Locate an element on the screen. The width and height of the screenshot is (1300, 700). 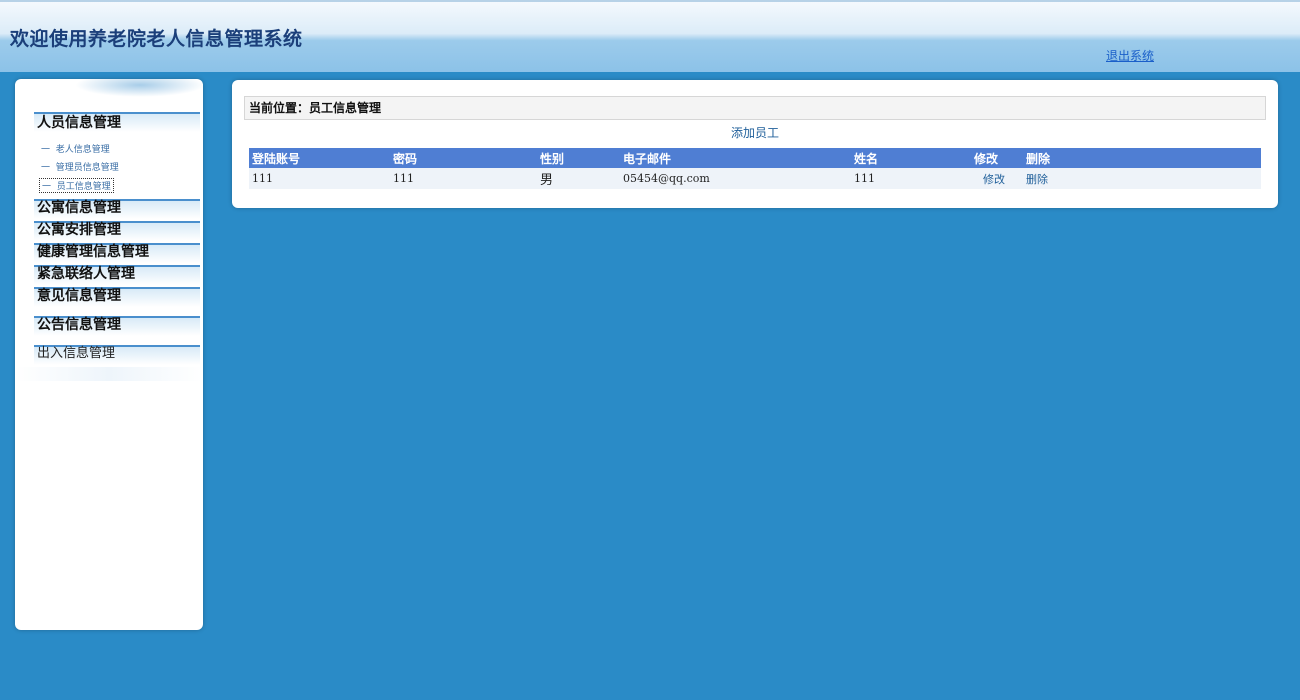
add-staff-button: 添加员工 is located at coordinates (755, 133).